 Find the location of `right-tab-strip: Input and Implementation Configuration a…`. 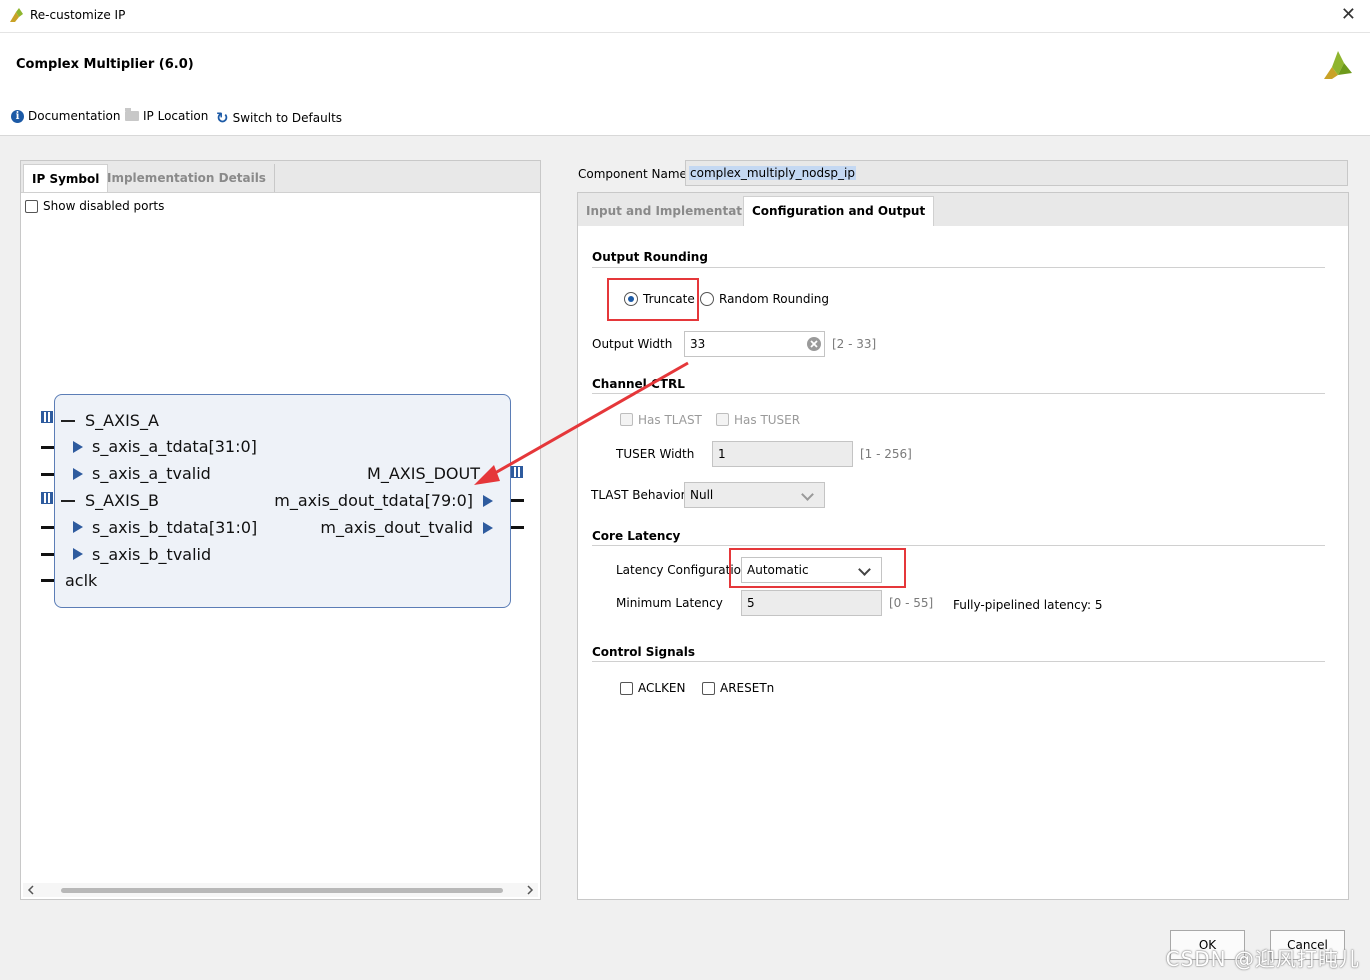

right-tab-strip: Input and Implementation Configuration a… is located at coordinates (963, 209).